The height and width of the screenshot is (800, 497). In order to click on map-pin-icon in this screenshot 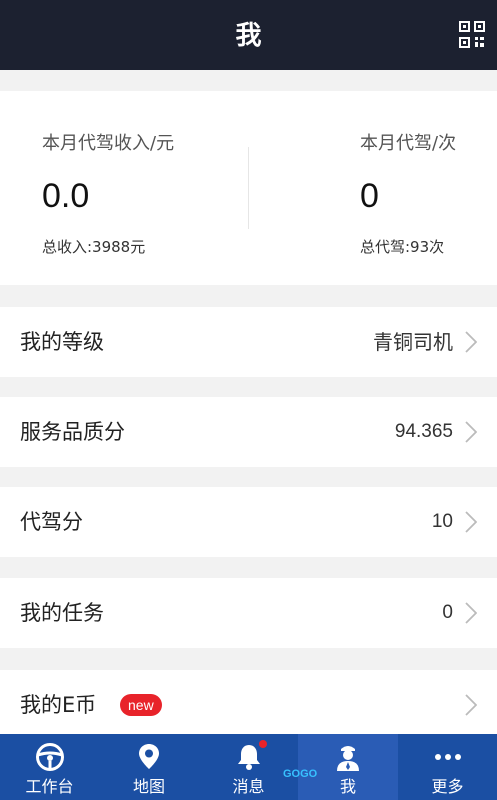, I will do `click(149, 756)`.